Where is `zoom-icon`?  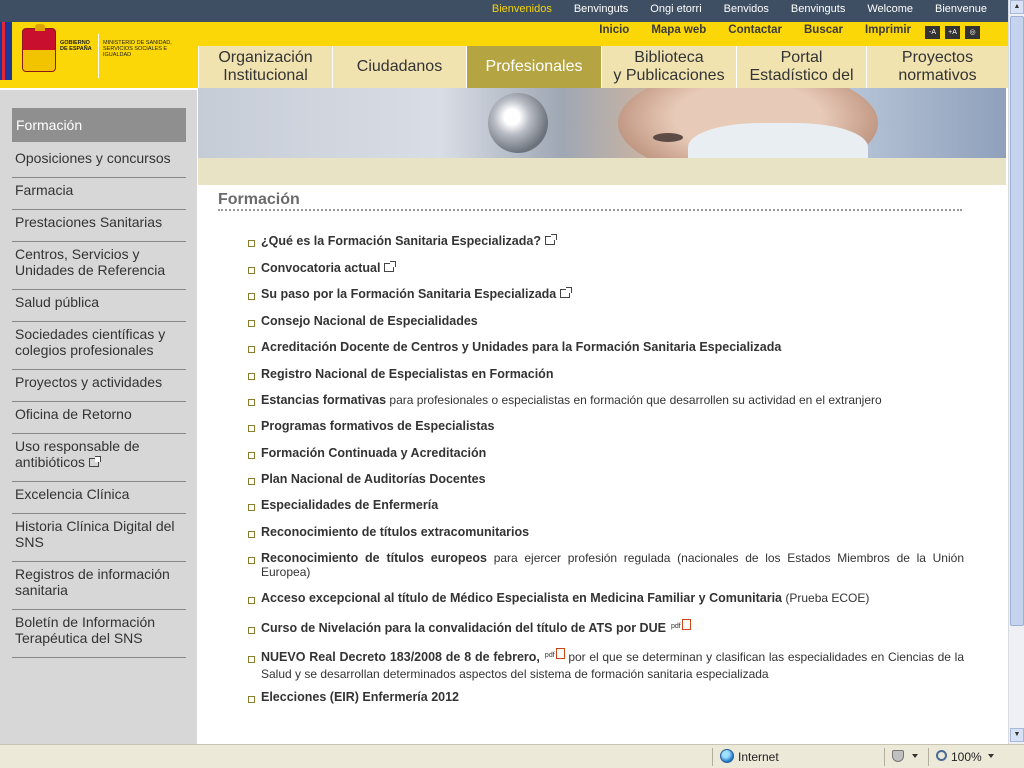 zoom-icon is located at coordinates (941, 755).